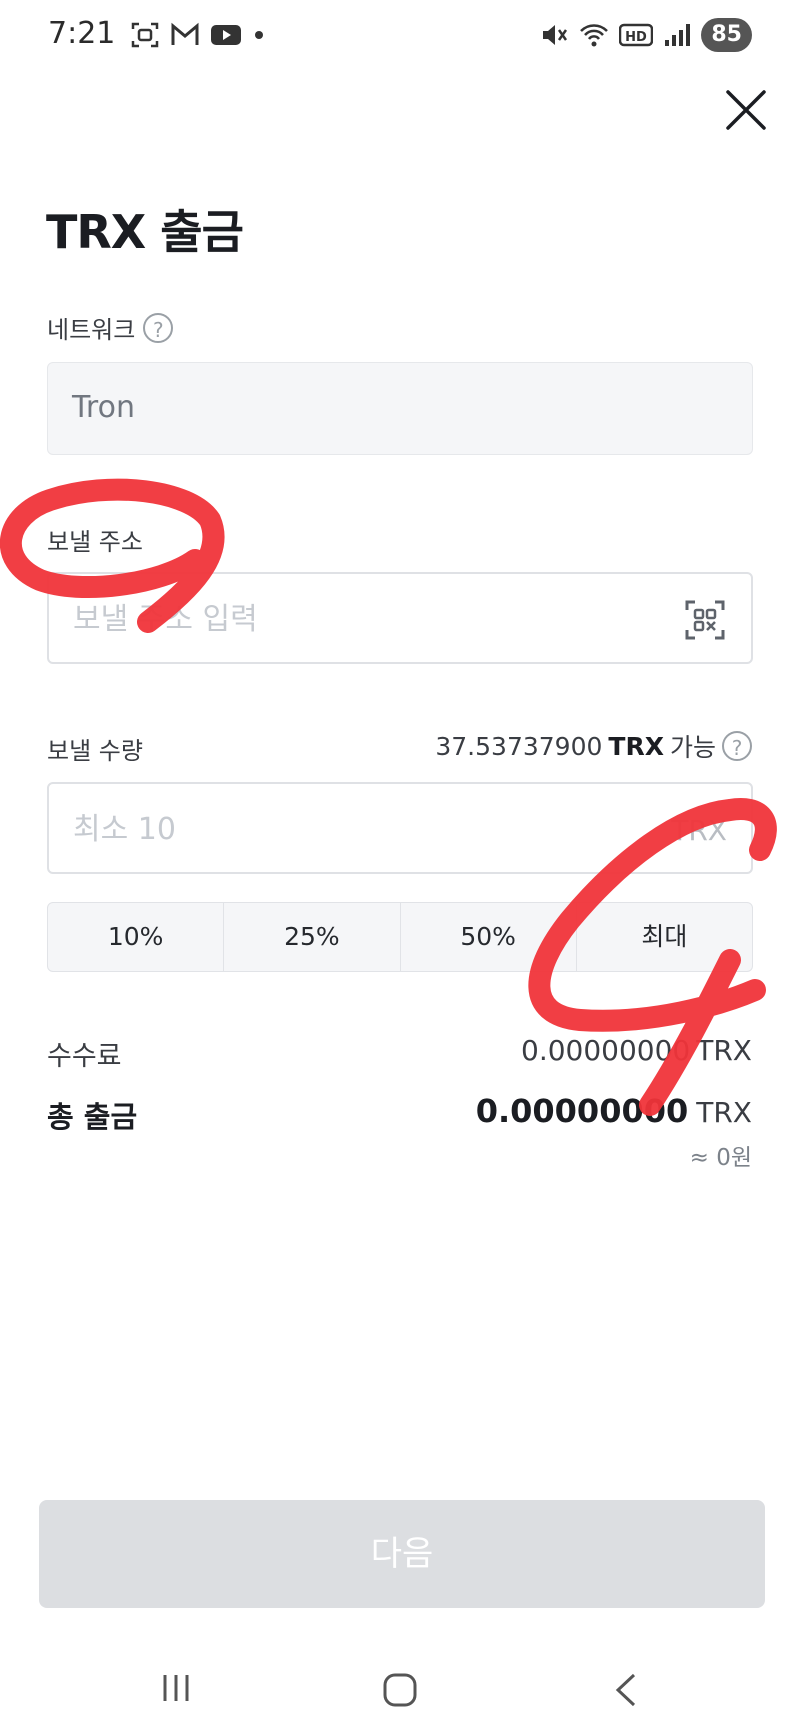 The height and width of the screenshot is (1734, 800). What do you see at coordinates (519, 746) in the screenshot?
I see `available-amount: 37.53737900` at bounding box center [519, 746].